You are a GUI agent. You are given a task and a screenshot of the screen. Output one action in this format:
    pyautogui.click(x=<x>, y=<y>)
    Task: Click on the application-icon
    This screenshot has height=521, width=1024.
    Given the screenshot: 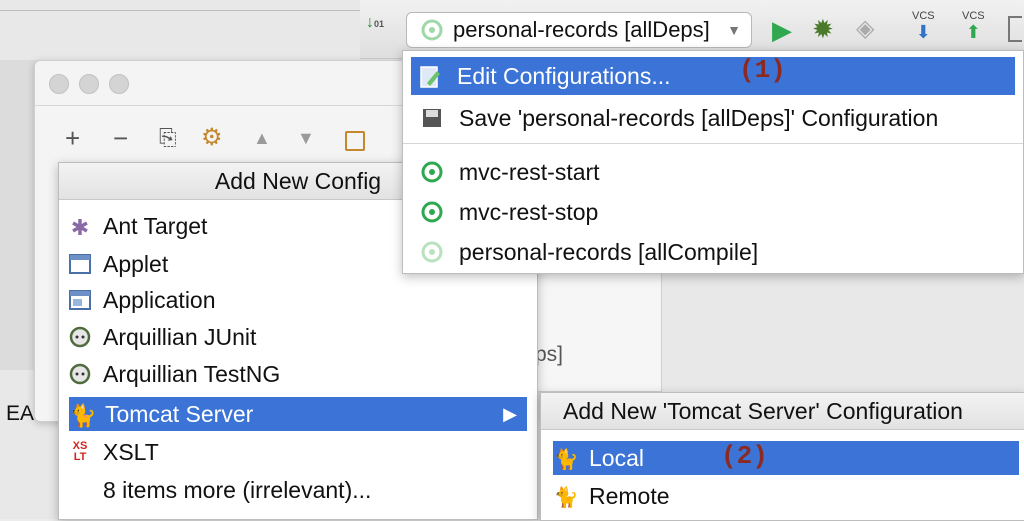 What is the action you would take?
    pyautogui.click(x=80, y=302)
    